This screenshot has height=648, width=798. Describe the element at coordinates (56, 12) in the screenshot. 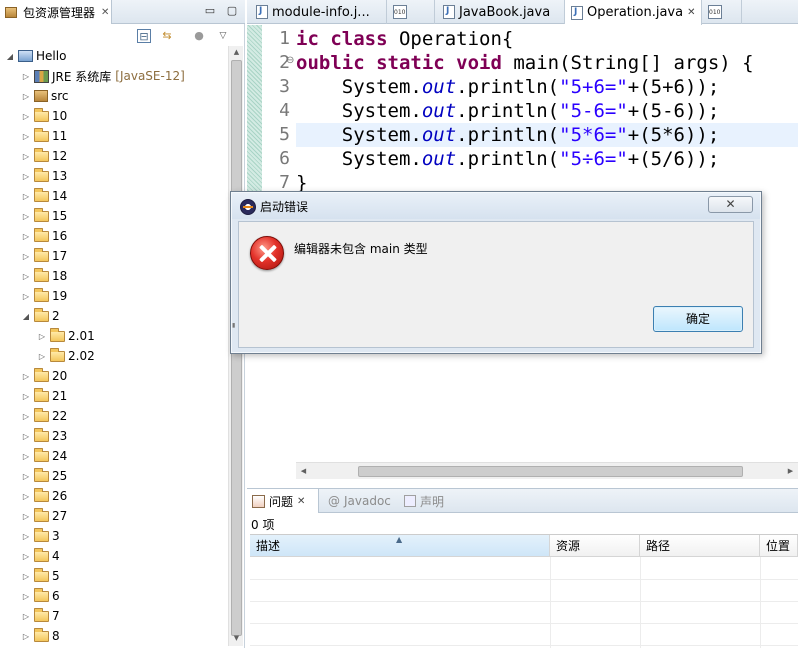

I see `tab-package-explorer: 包资源管理器 ✕` at that location.